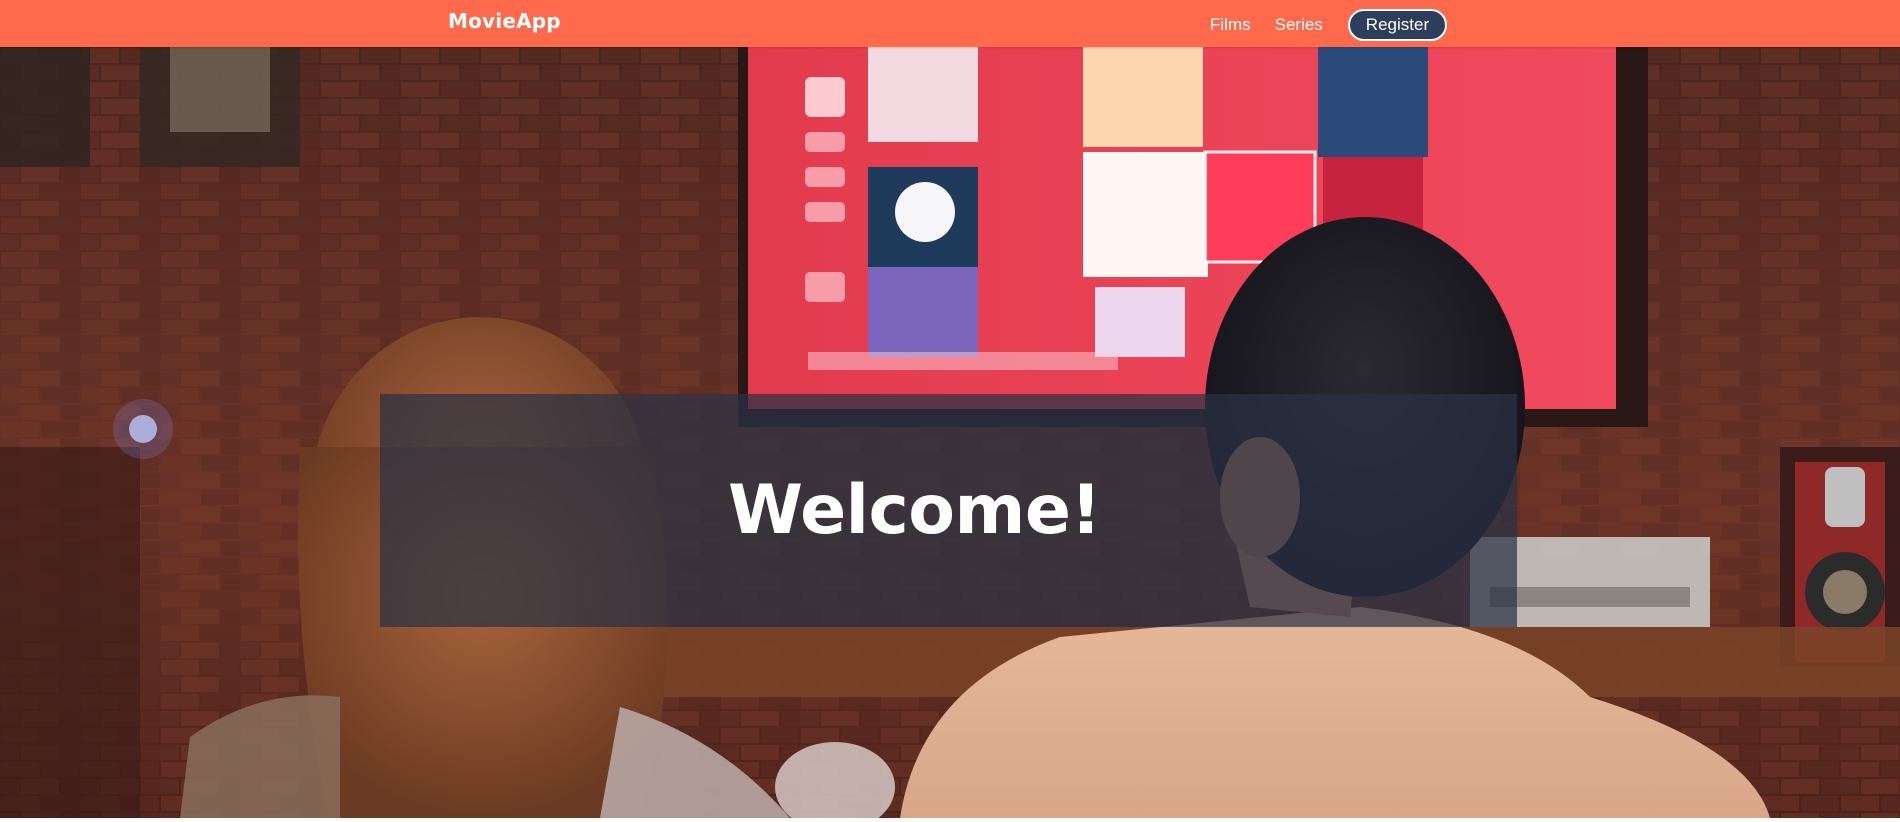 The height and width of the screenshot is (822, 1900). Describe the element at coordinates (1230, 25) in the screenshot. I see `nav-link-films: Films` at that location.